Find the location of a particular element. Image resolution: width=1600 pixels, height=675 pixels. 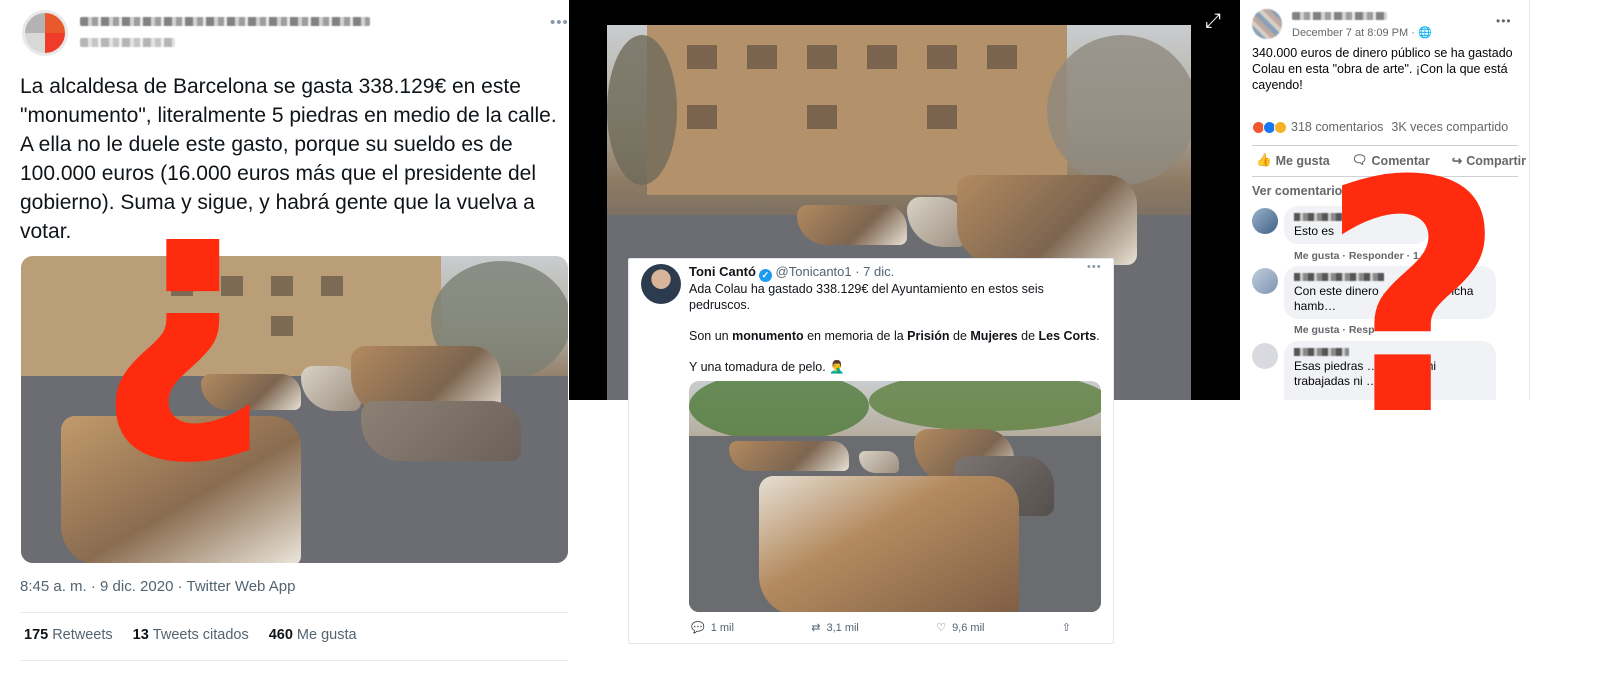

author-handle-blurred is located at coordinates (127, 42).